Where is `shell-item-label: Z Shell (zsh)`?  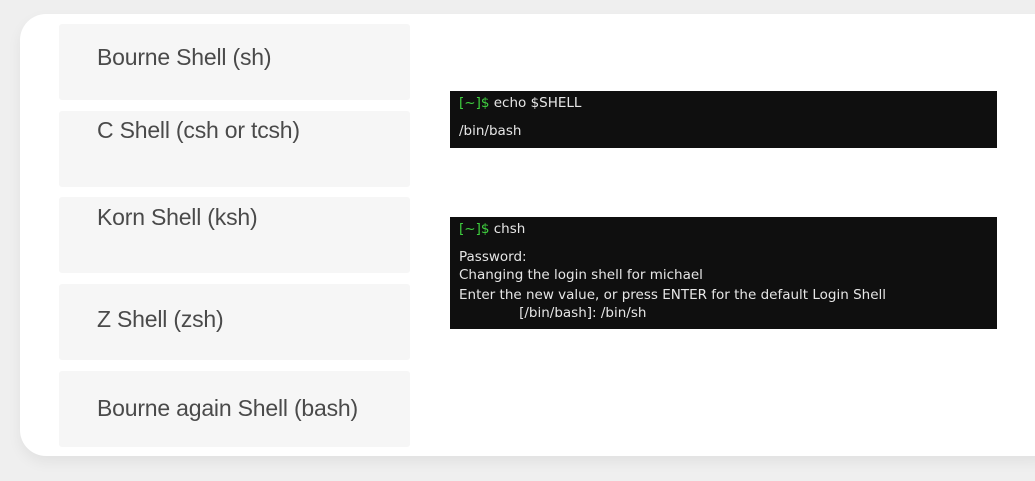
shell-item-label: Z Shell (zsh) is located at coordinates (160, 319).